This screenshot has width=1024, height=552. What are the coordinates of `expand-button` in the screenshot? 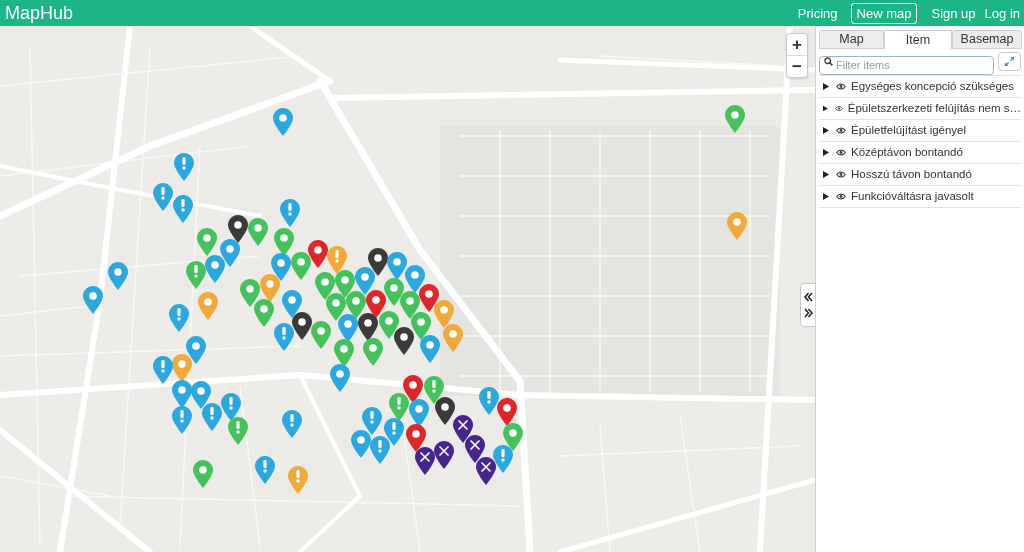 It's located at (1009, 61).